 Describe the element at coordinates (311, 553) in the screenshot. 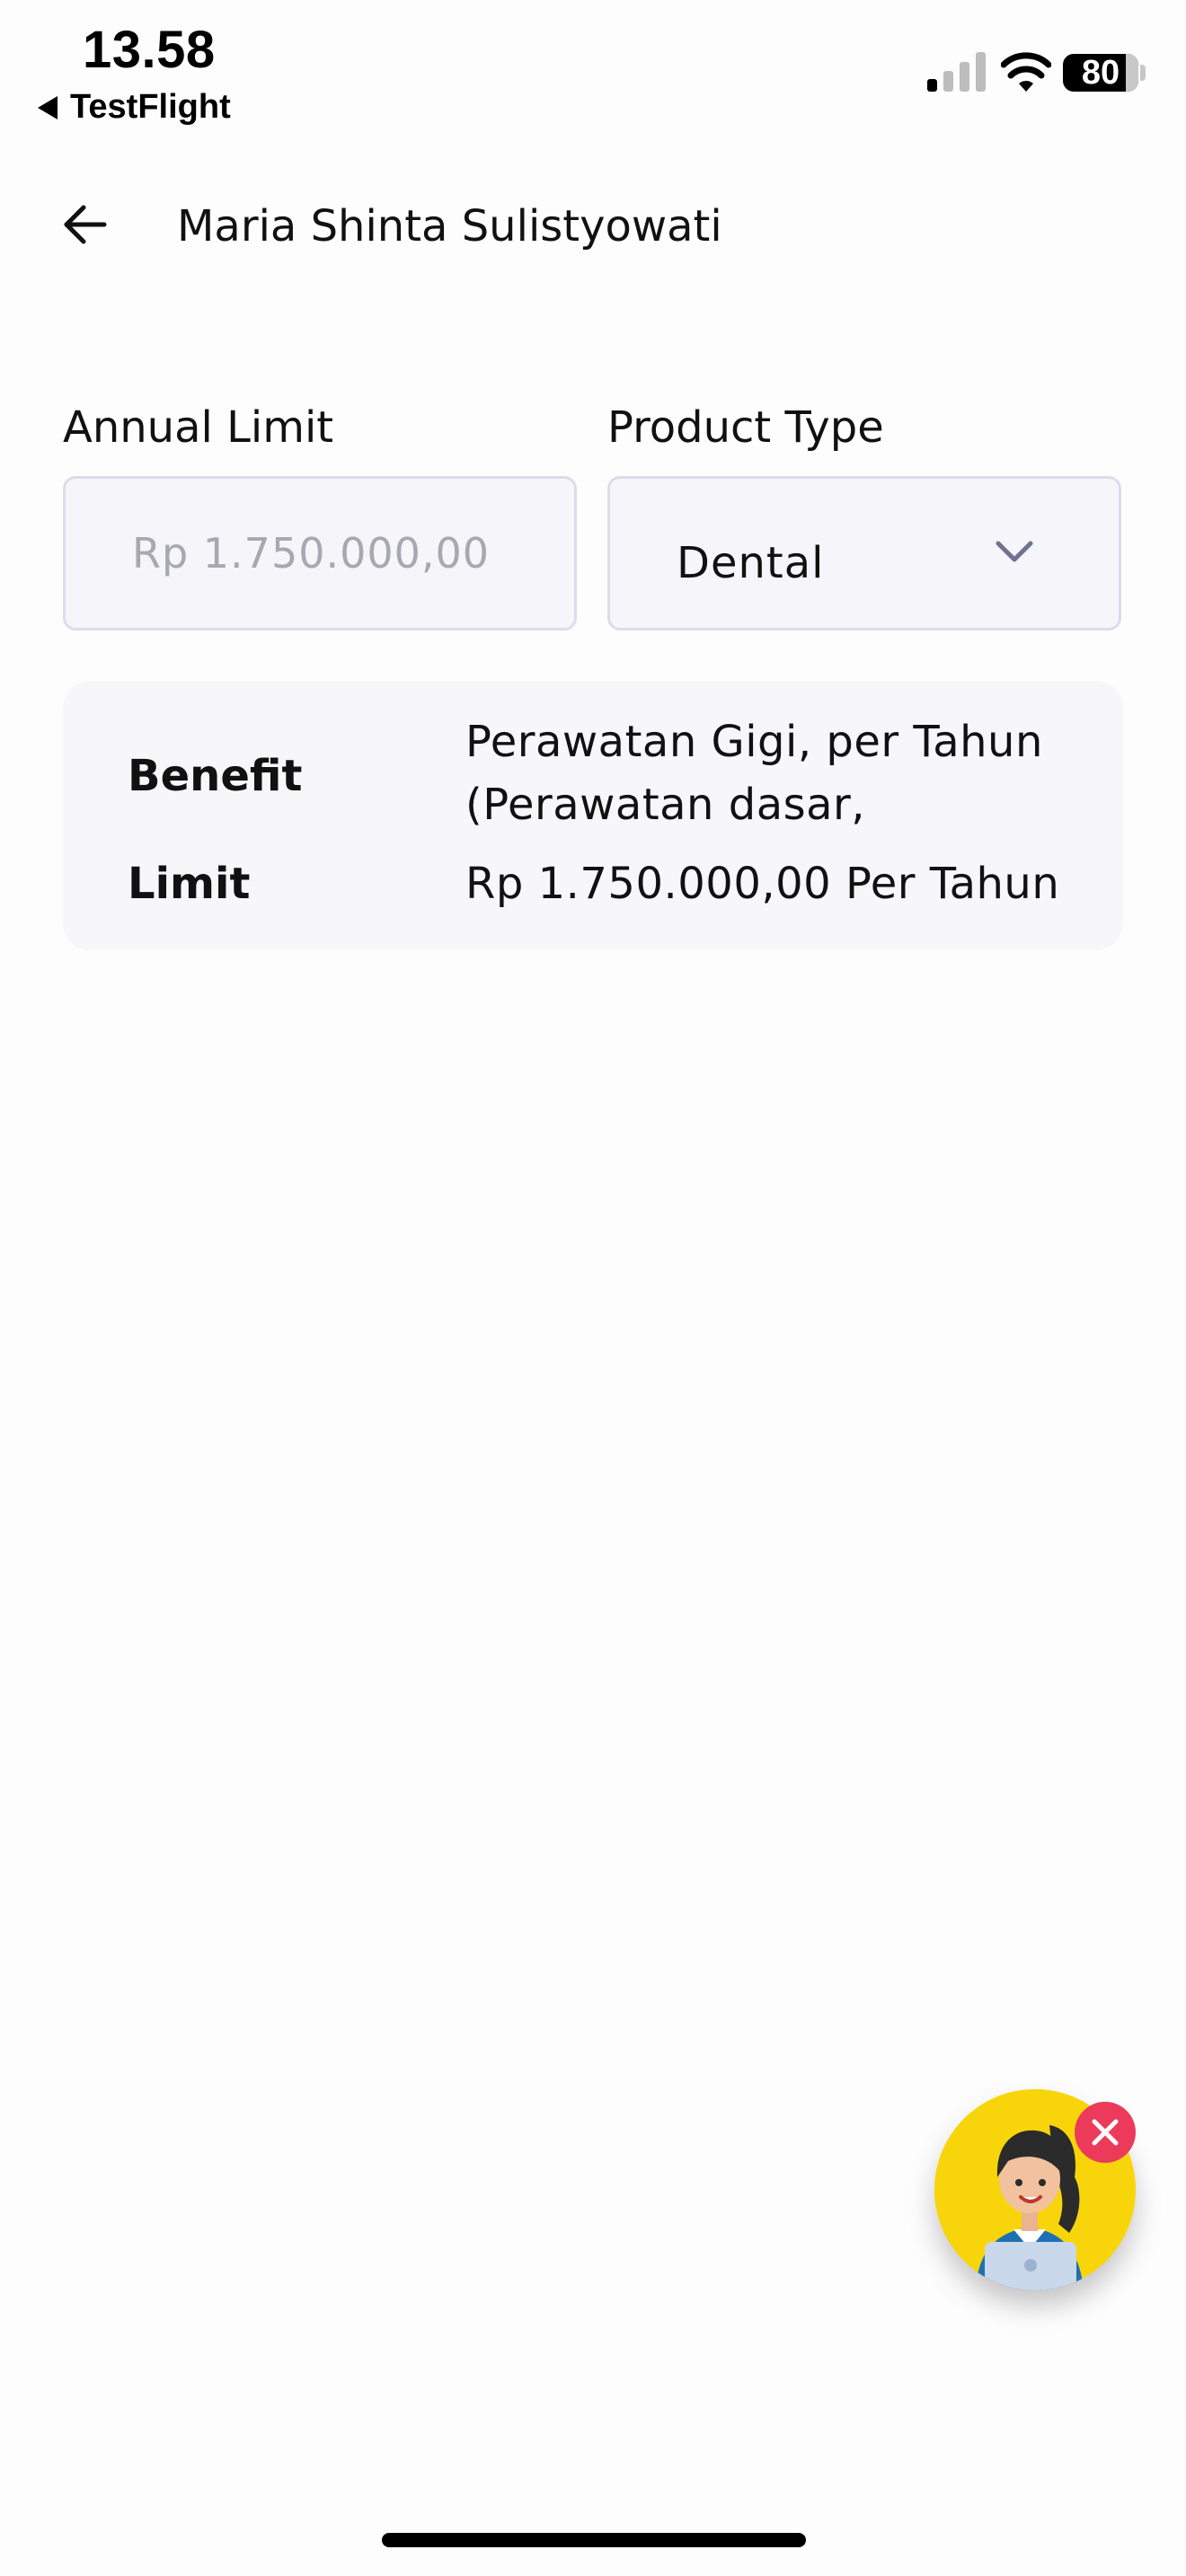

I see `annual-limit-value: Rp 1.750.000,00` at that location.